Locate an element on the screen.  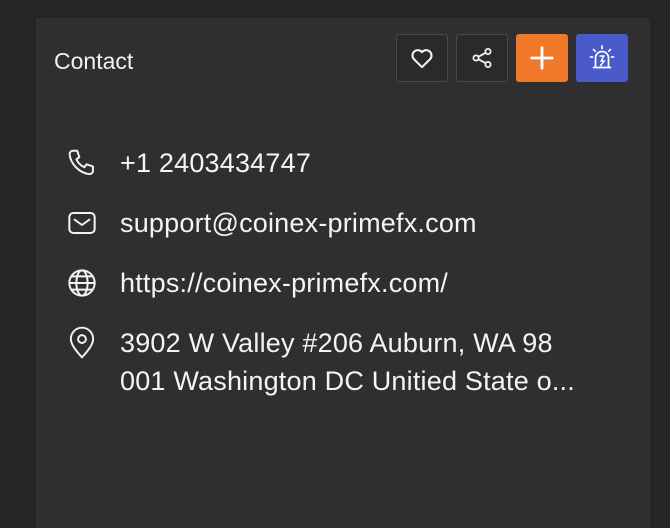
action-toolbar is located at coordinates (512, 58).